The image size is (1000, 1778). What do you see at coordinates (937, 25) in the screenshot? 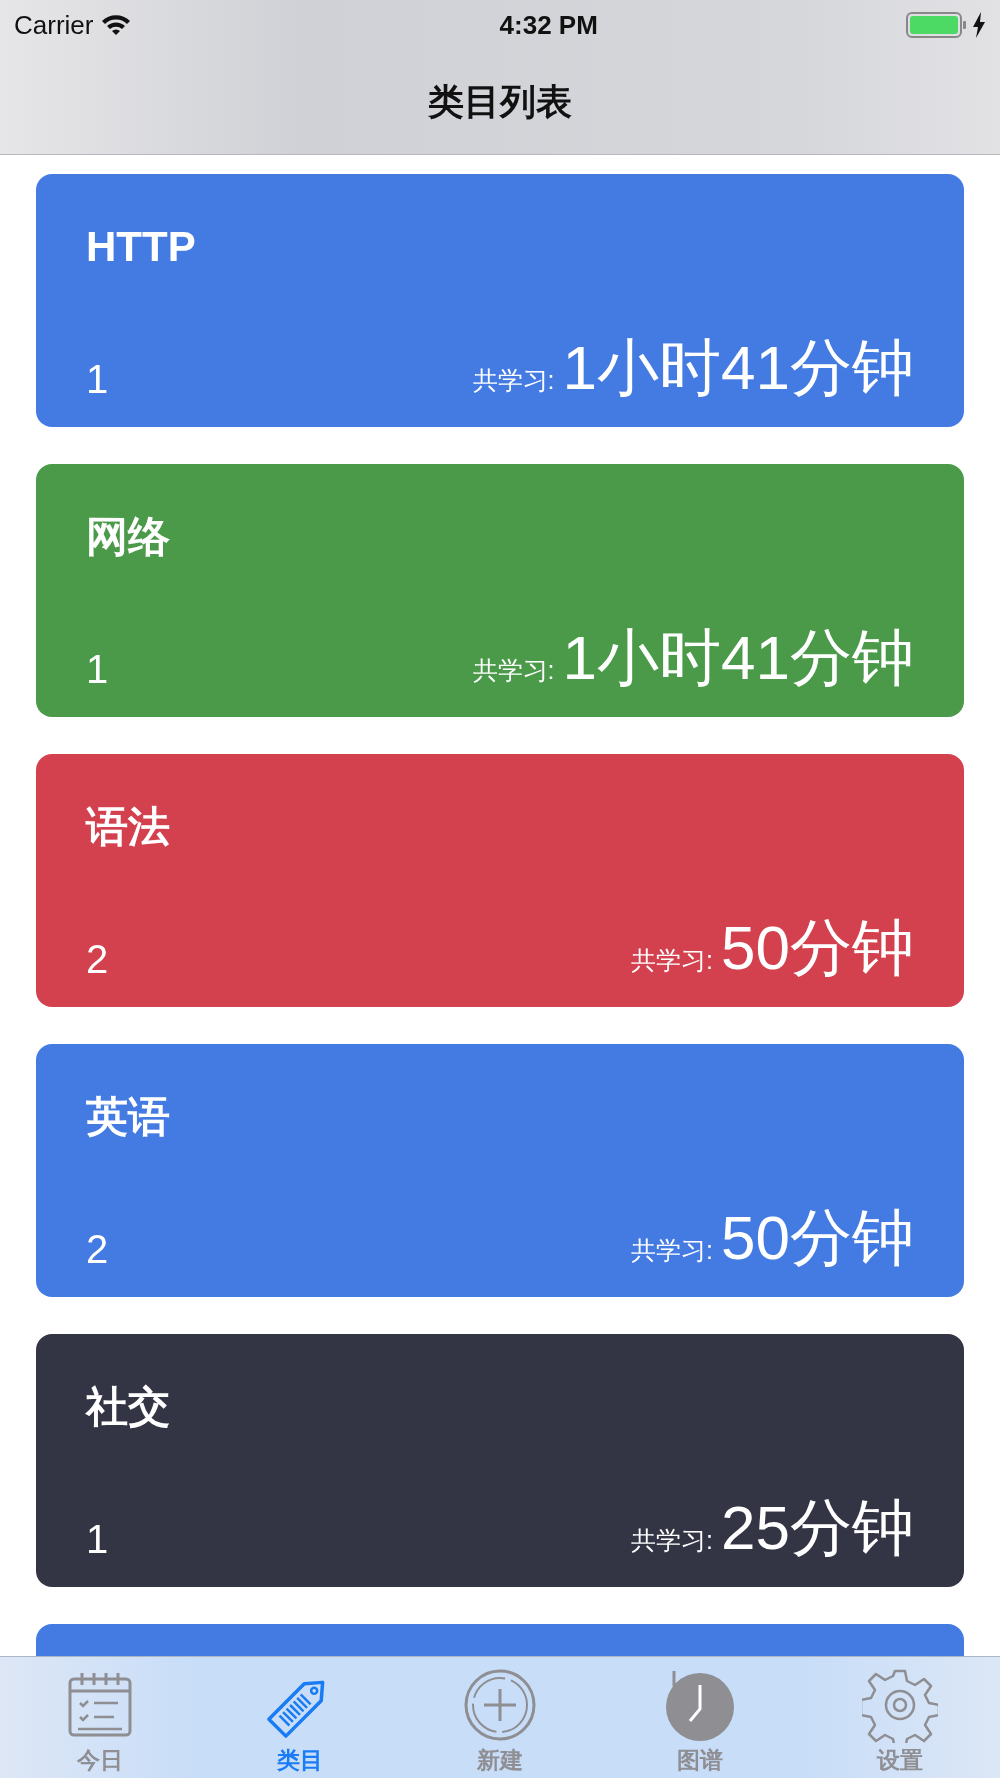
I see `battery-icon` at bounding box center [937, 25].